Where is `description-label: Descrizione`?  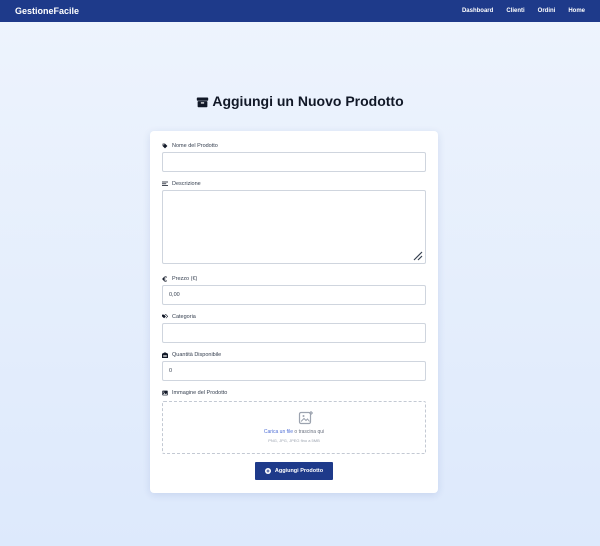
description-label: Descrizione is located at coordinates (181, 184).